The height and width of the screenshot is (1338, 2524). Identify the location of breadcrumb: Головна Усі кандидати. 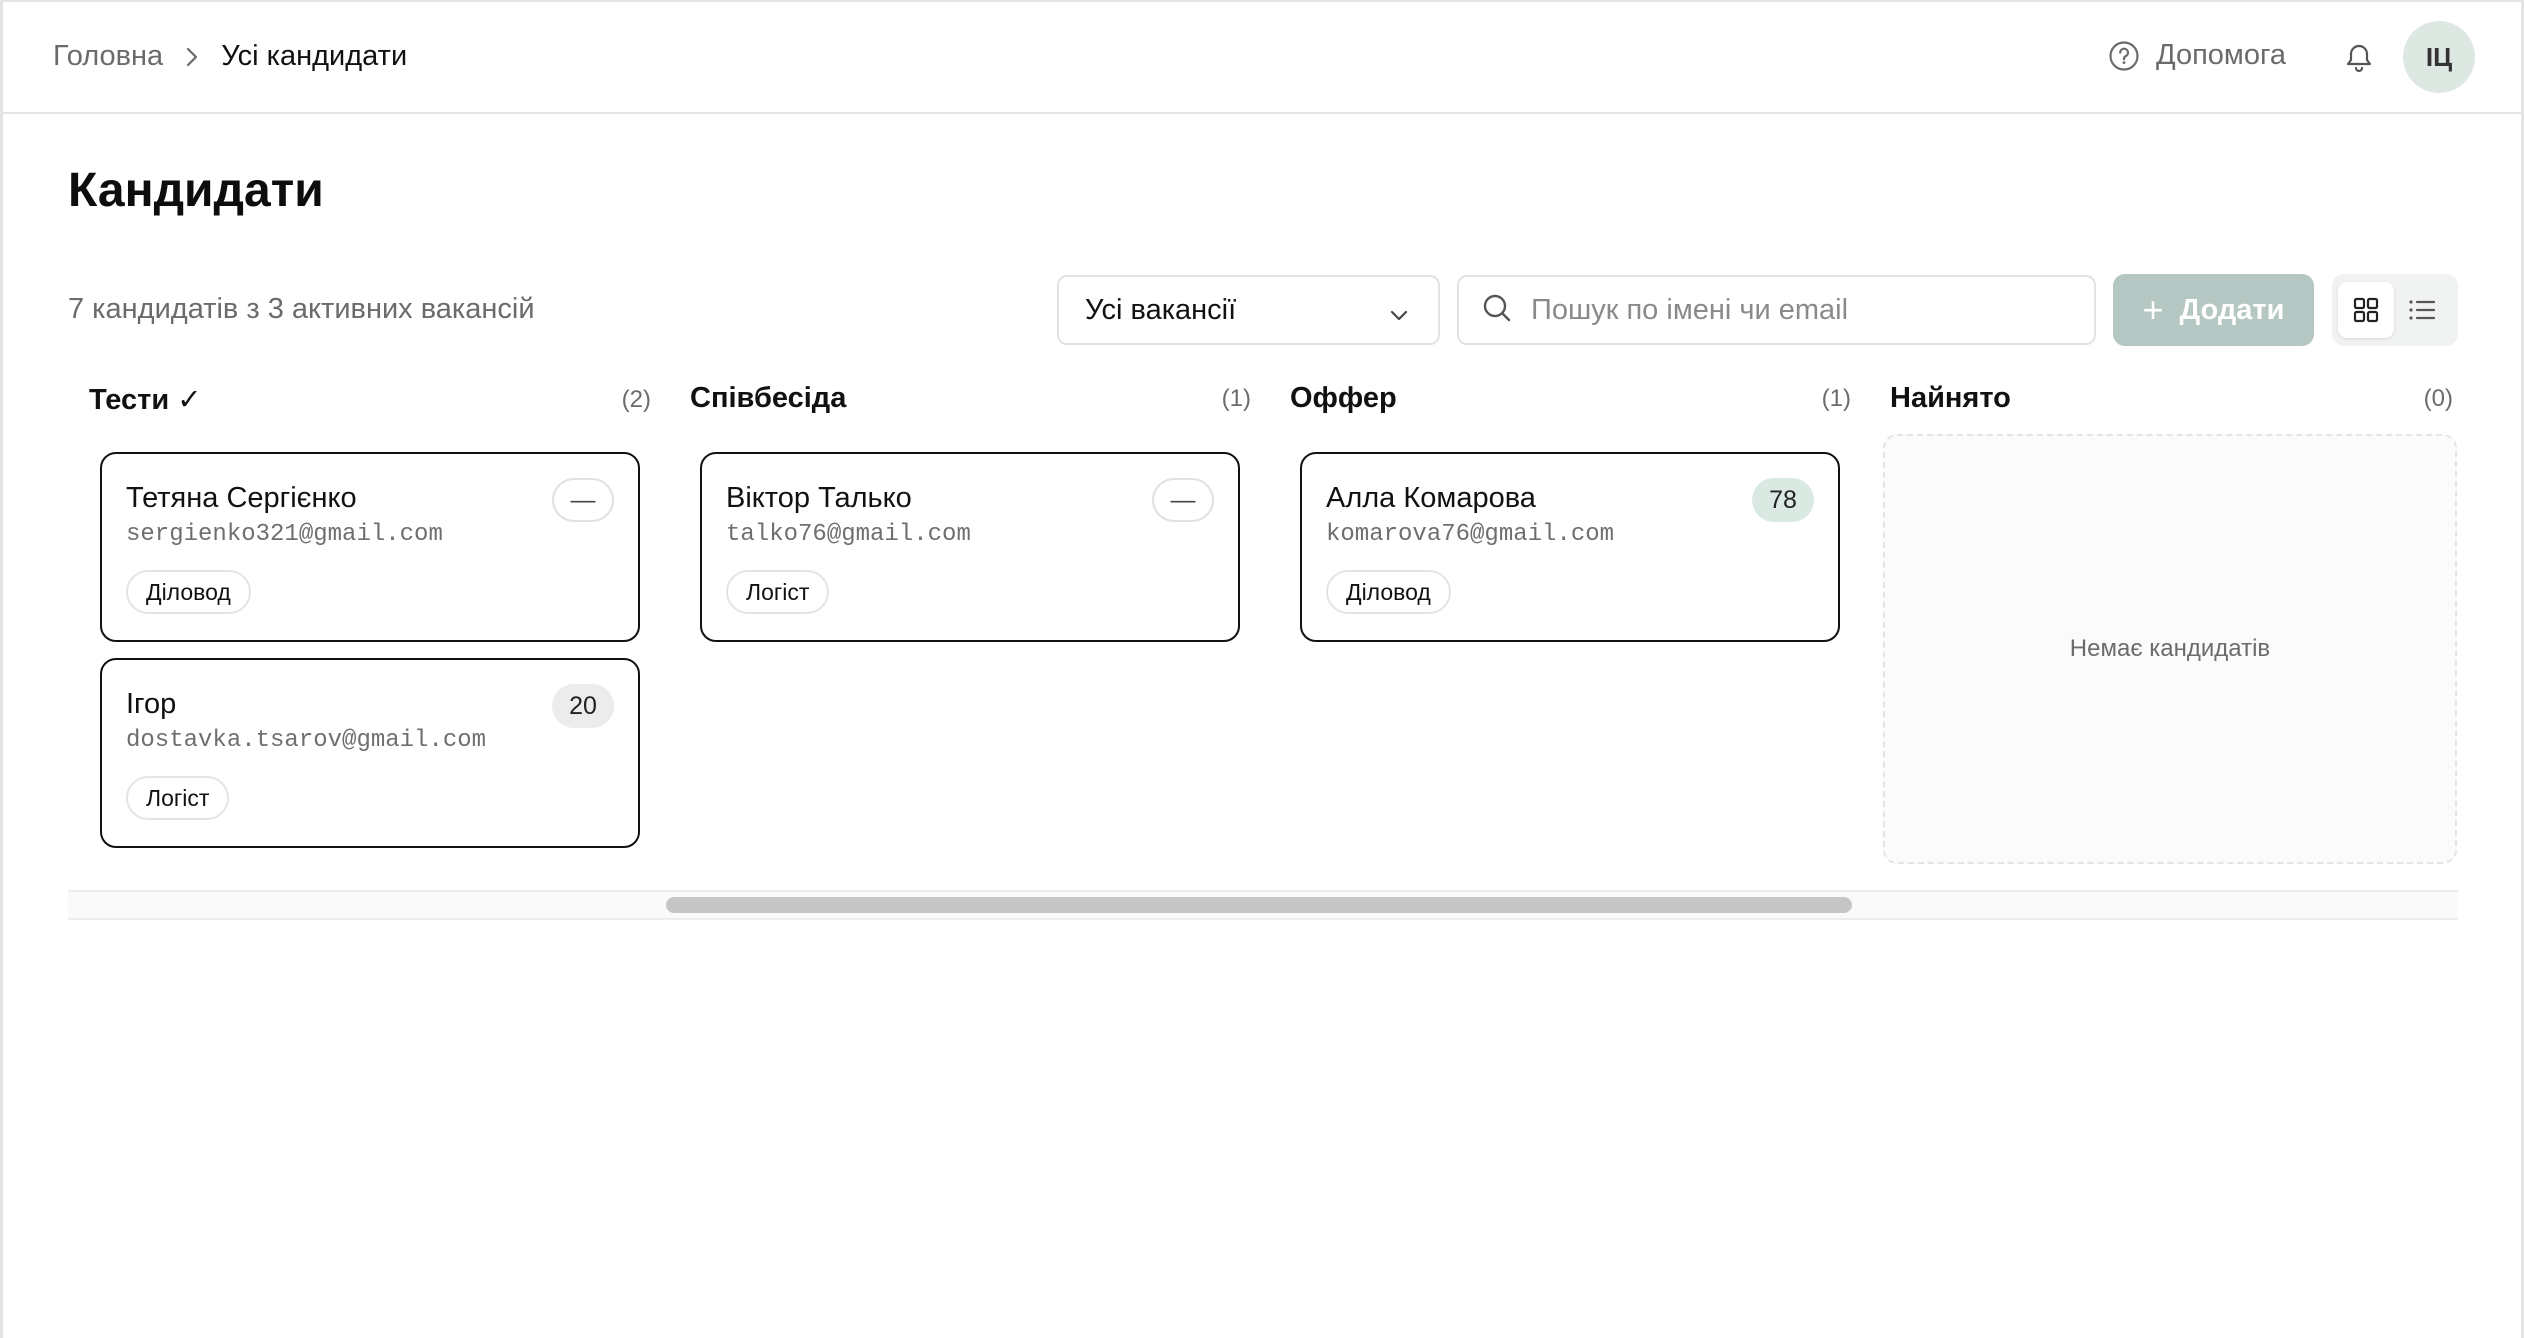
(230, 56).